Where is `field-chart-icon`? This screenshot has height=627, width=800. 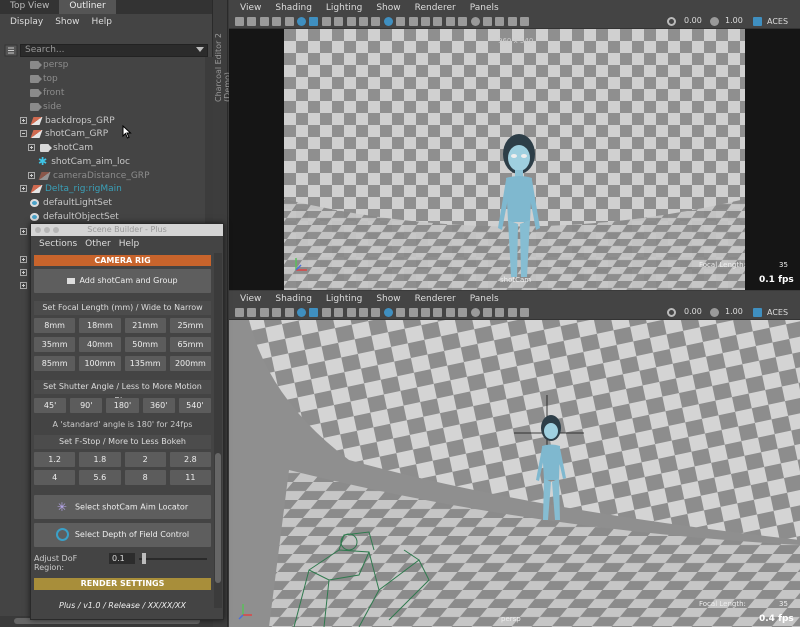 field-chart-icon is located at coordinates (339, 21).